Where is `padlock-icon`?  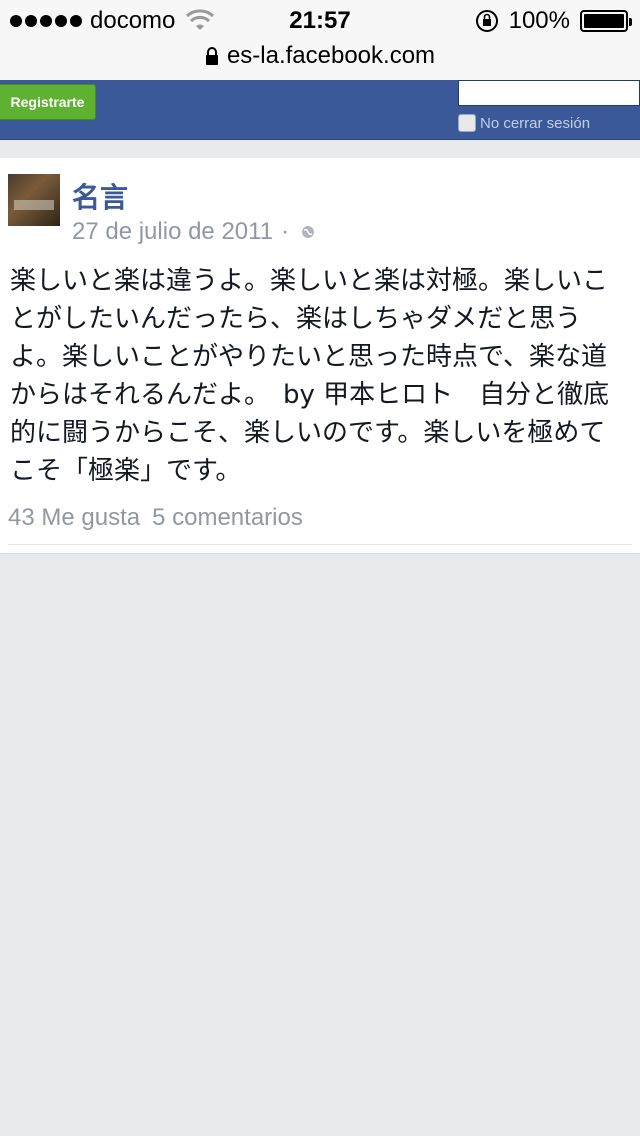
padlock-icon is located at coordinates (211, 56).